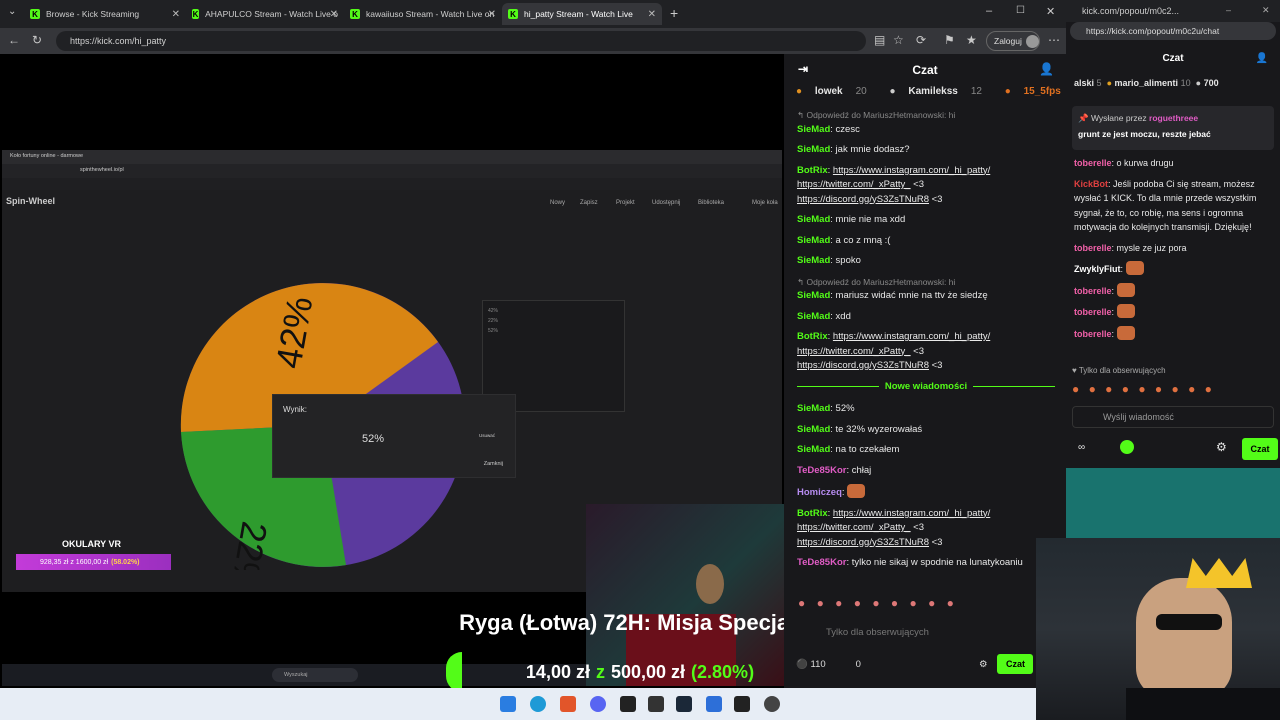  Describe the element at coordinates (819, 492) in the screenshot. I see `chat-username: Homiczeq` at that location.